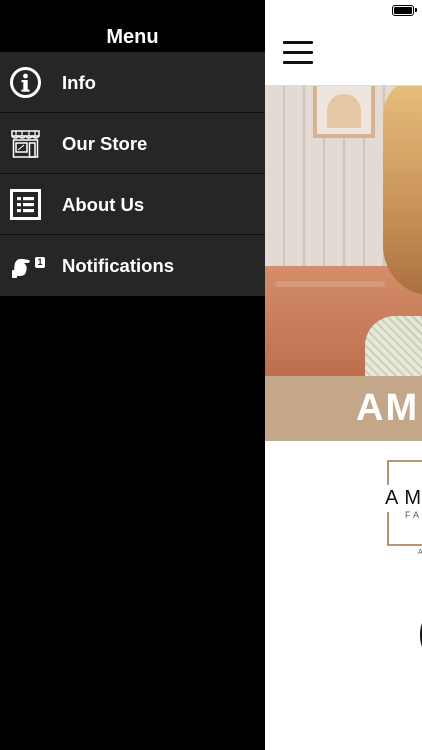  I want to click on hero-image, so click(343, 231).